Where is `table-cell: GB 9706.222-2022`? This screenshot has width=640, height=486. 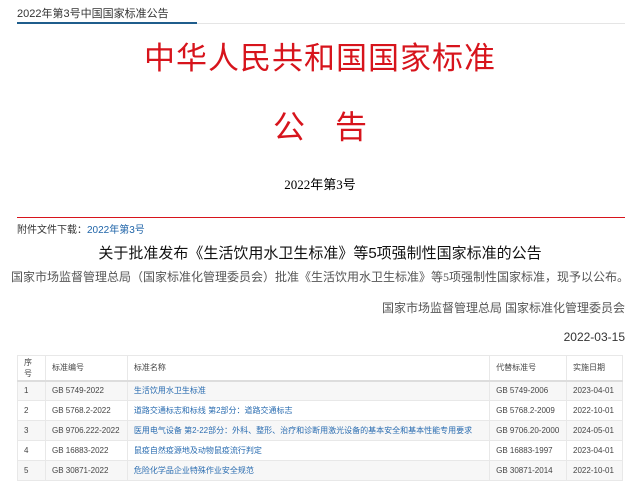
table-cell: GB 9706.222-2022 is located at coordinates (86, 430).